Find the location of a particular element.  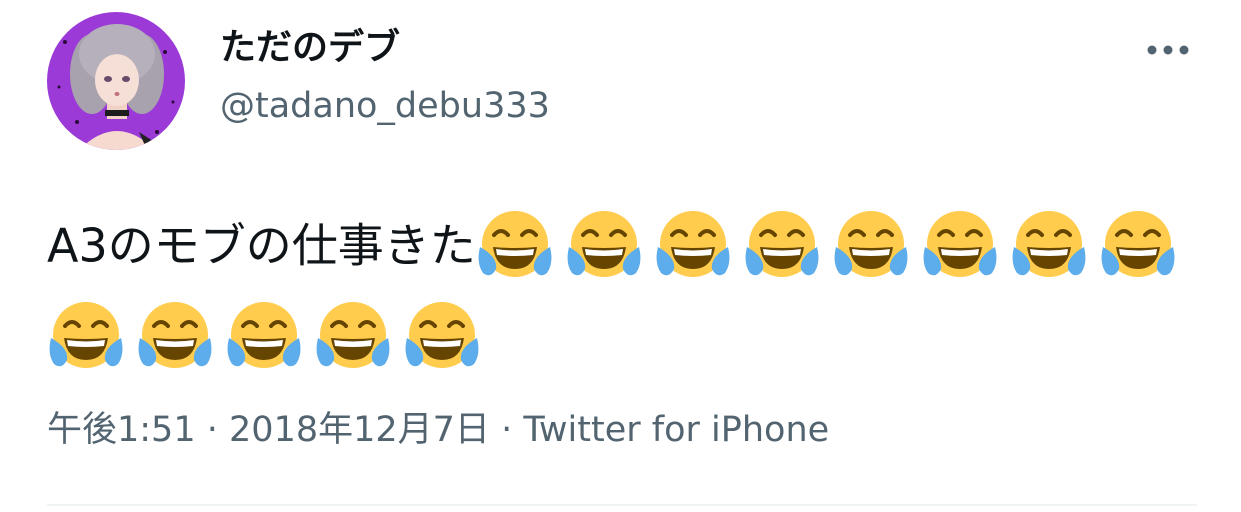

divider is located at coordinates (622, 505).